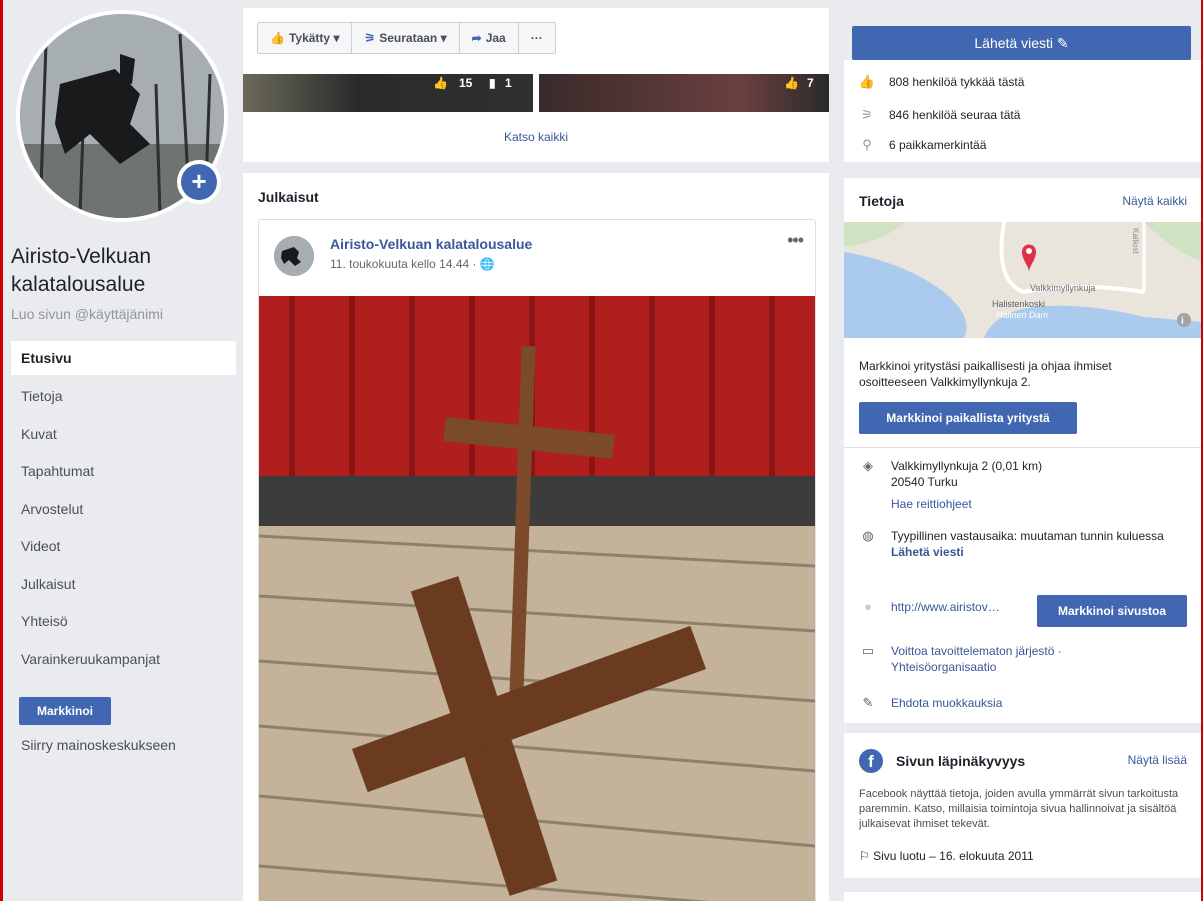  I want to click on promote-local-button: Markkinoi paikallista yritystä, so click(968, 418).